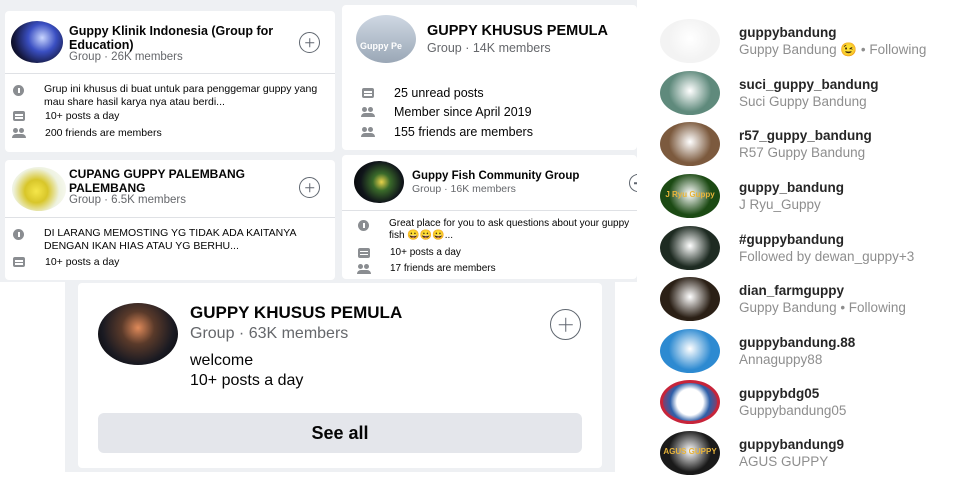 The image size is (963, 477). I want to click on group-member-since-row: Member since April 2019, so click(446, 112).